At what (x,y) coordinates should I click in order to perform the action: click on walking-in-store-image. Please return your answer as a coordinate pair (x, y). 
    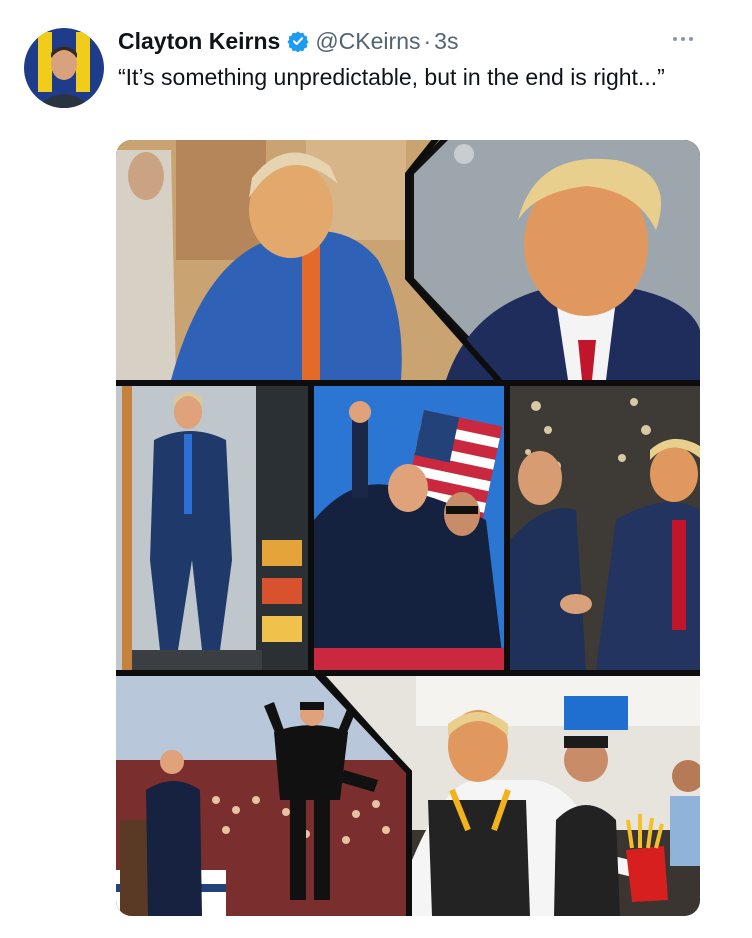
    Looking at the image, I should click on (212, 528).